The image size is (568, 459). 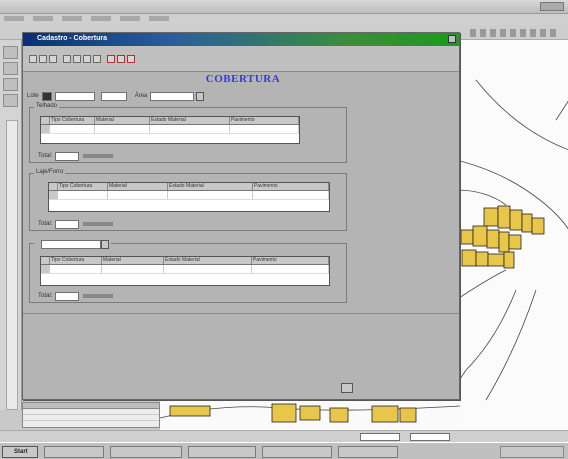 I want to click on top-fields-row: Lote Área, so click(x=116, y=96).